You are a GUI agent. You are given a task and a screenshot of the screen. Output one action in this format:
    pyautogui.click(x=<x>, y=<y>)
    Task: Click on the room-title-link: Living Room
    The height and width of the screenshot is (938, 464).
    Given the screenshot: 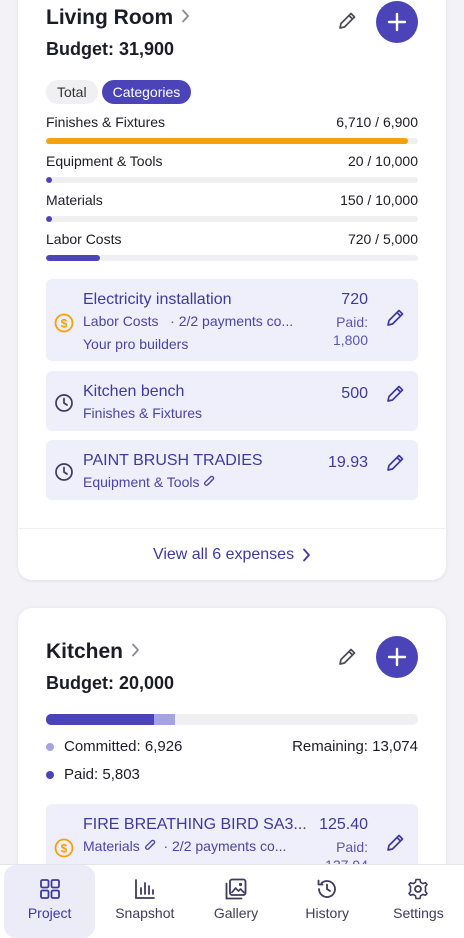 What is the action you would take?
    pyautogui.click(x=118, y=18)
    